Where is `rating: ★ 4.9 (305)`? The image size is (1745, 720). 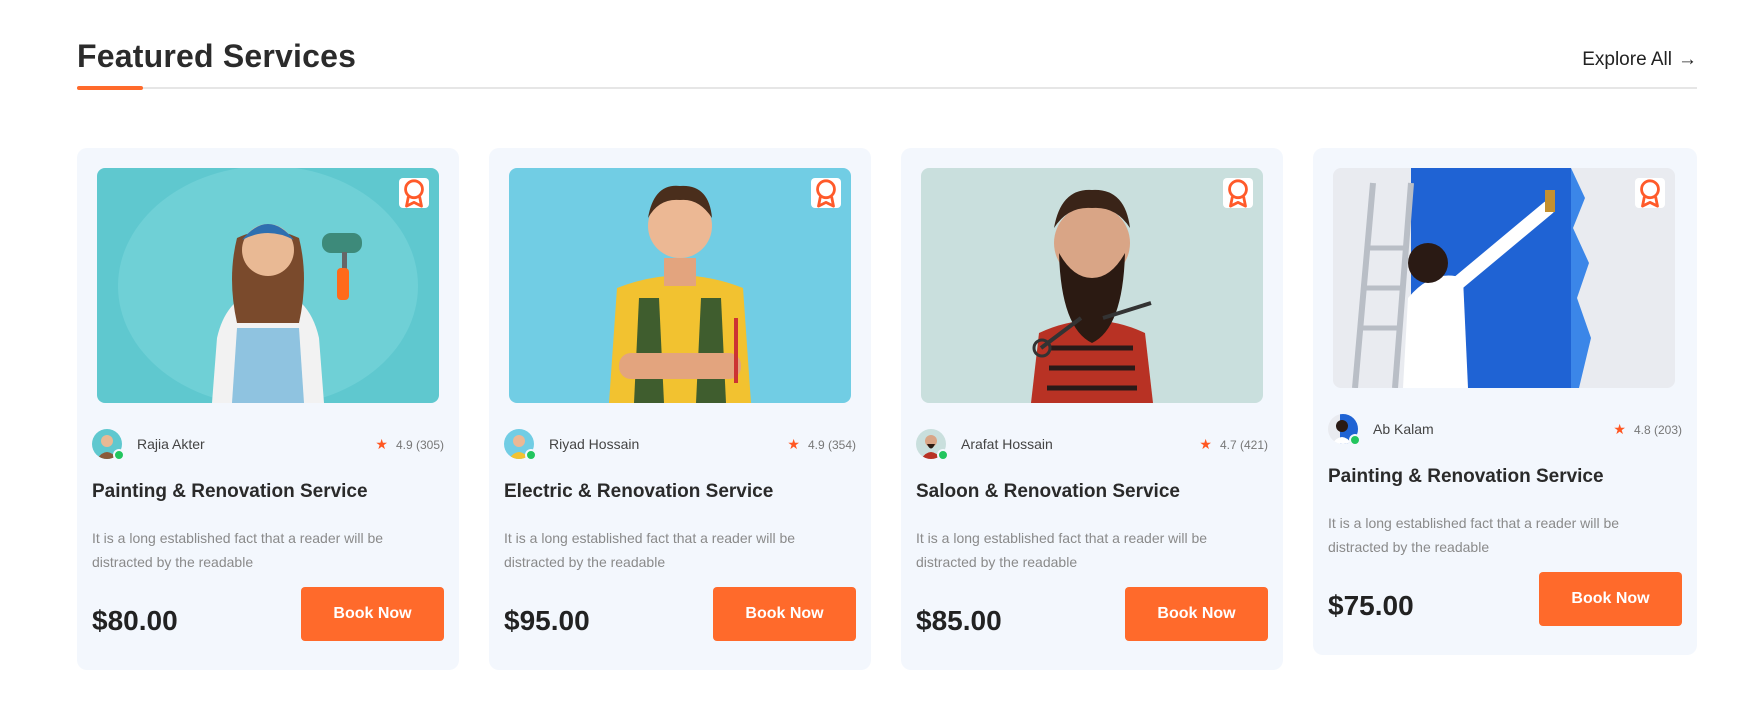 rating: ★ 4.9 (305) is located at coordinates (409, 444).